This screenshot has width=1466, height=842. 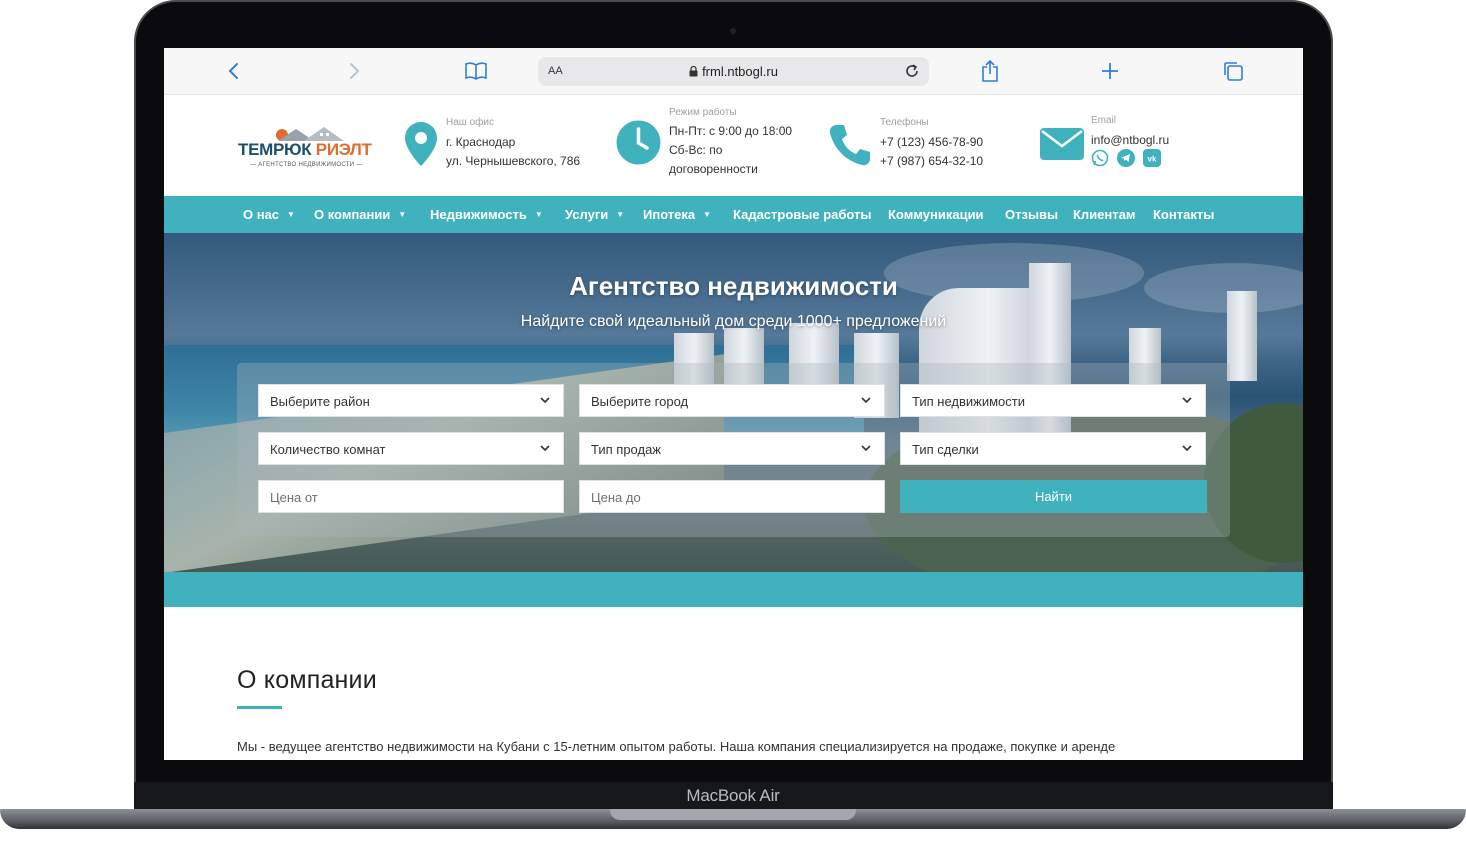 What do you see at coordinates (328, 449) in the screenshot?
I see `rooms-select-value: Количество комнат` at bounding box center [328, 449].